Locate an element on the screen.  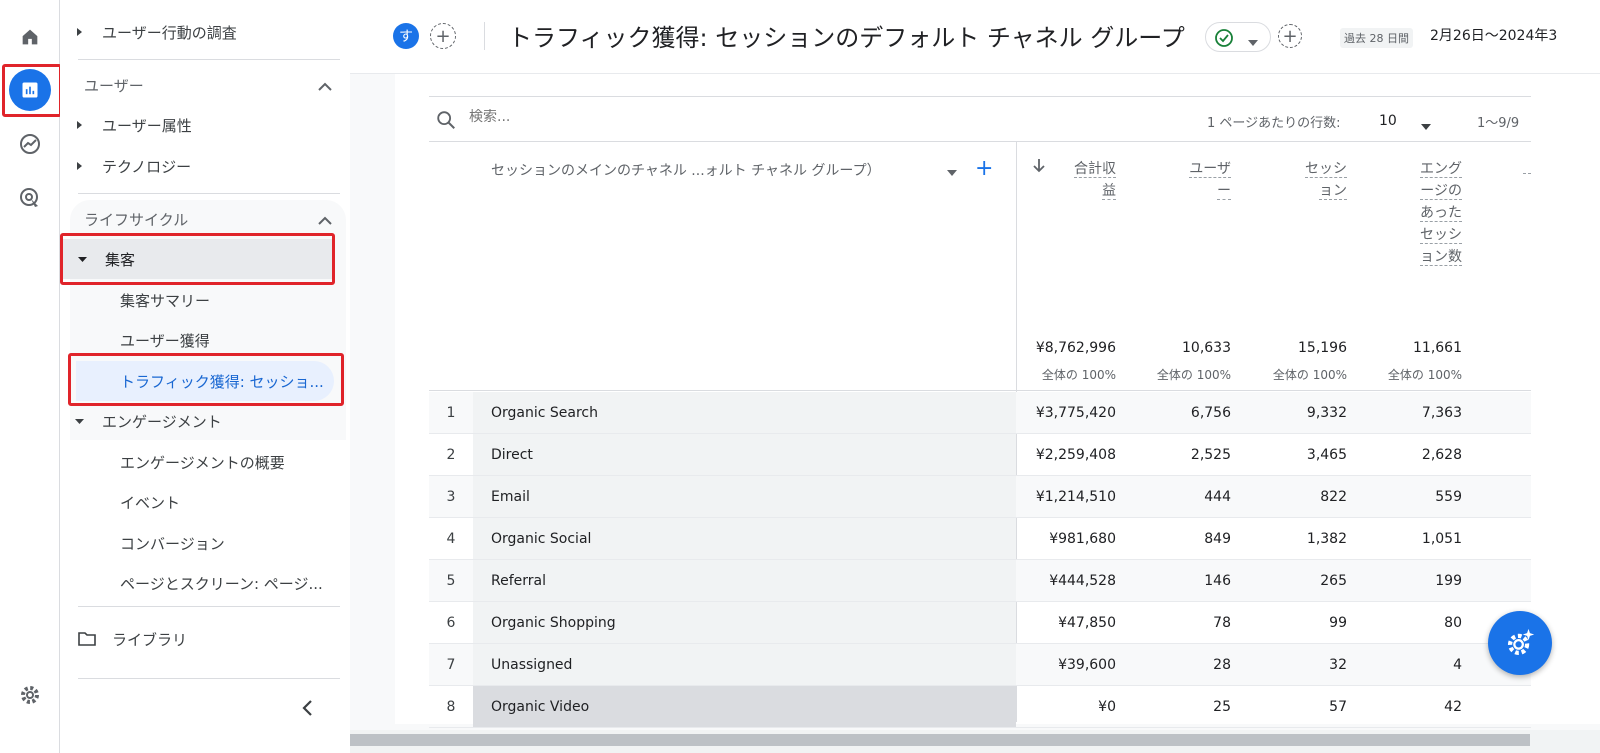
metric-header-engaged-sessions: エング ージの あった セッシ ョン数 is located at coordinates (1420, 213).